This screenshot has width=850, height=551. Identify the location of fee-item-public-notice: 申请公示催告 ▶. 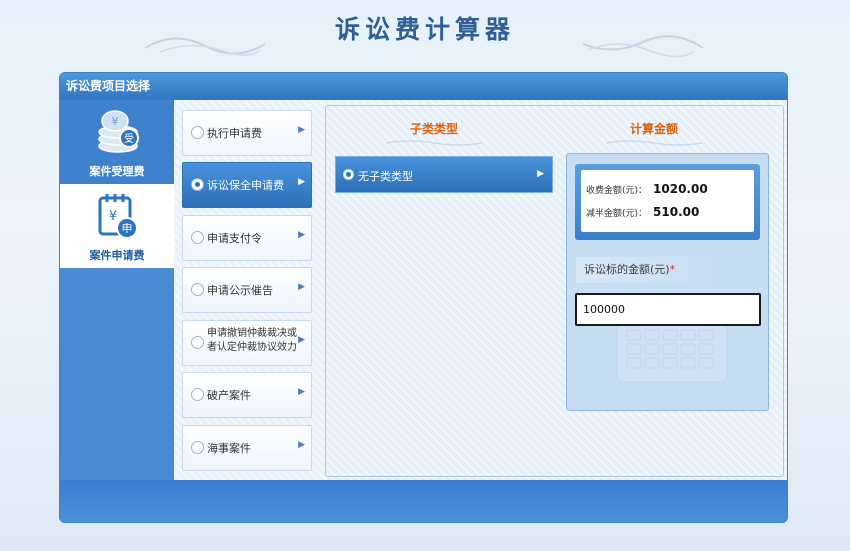
(247, 290).